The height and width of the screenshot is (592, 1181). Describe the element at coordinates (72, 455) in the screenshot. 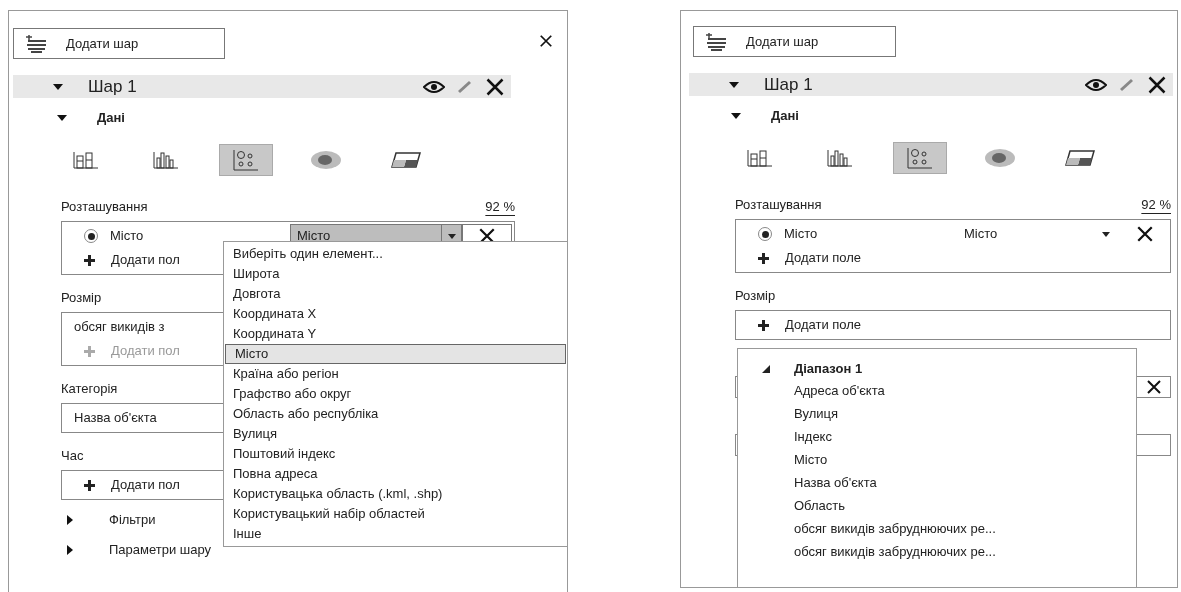

I see `section-label: Час` at that location.